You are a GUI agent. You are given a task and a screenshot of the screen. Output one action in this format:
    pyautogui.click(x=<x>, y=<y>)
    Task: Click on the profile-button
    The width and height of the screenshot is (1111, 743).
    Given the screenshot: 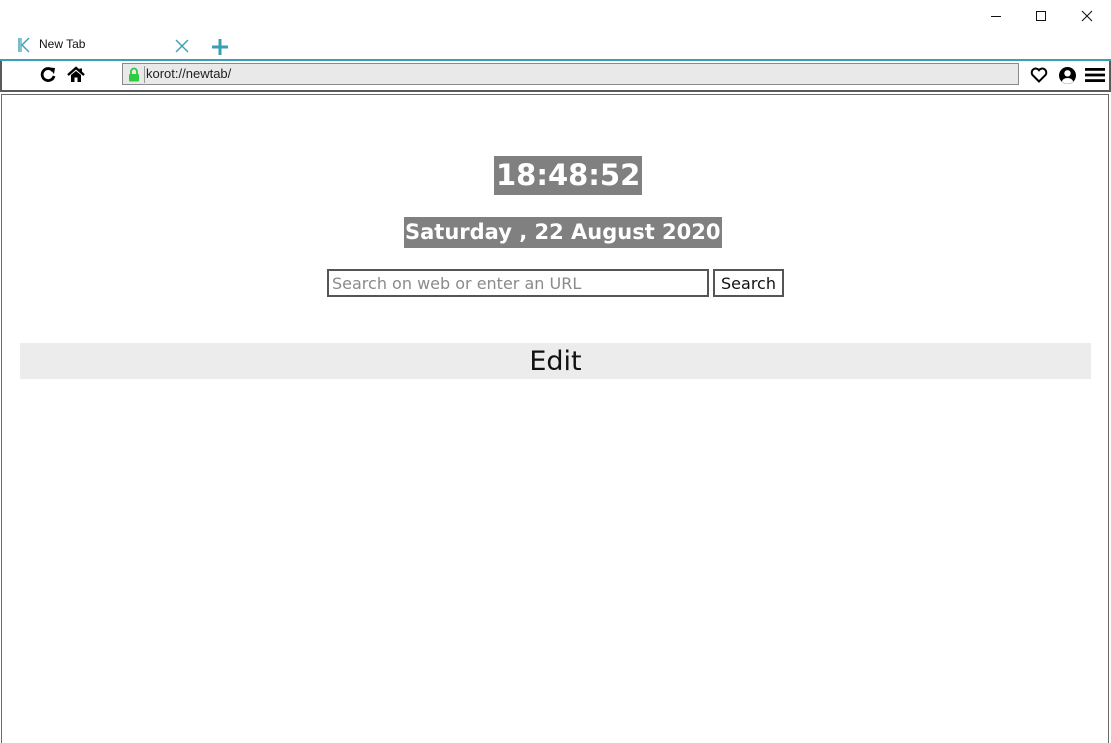 What is the action you would take?
    pyautogui.click(x=1067, y=75)
    